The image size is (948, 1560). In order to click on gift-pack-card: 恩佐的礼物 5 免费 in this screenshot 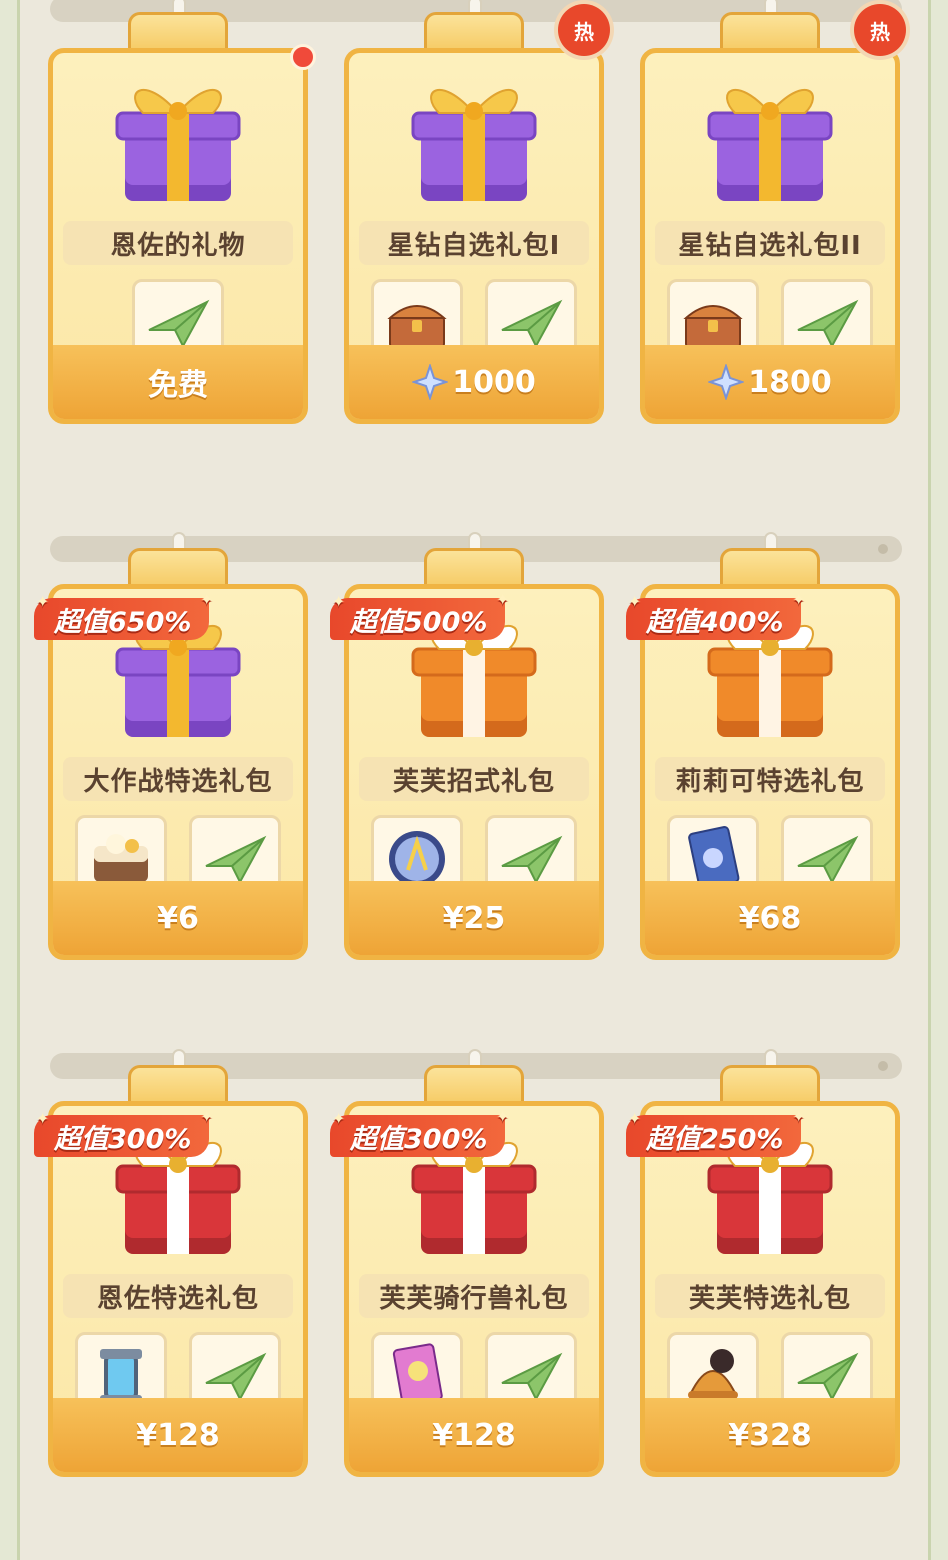, I will do `click(182, 214)`.